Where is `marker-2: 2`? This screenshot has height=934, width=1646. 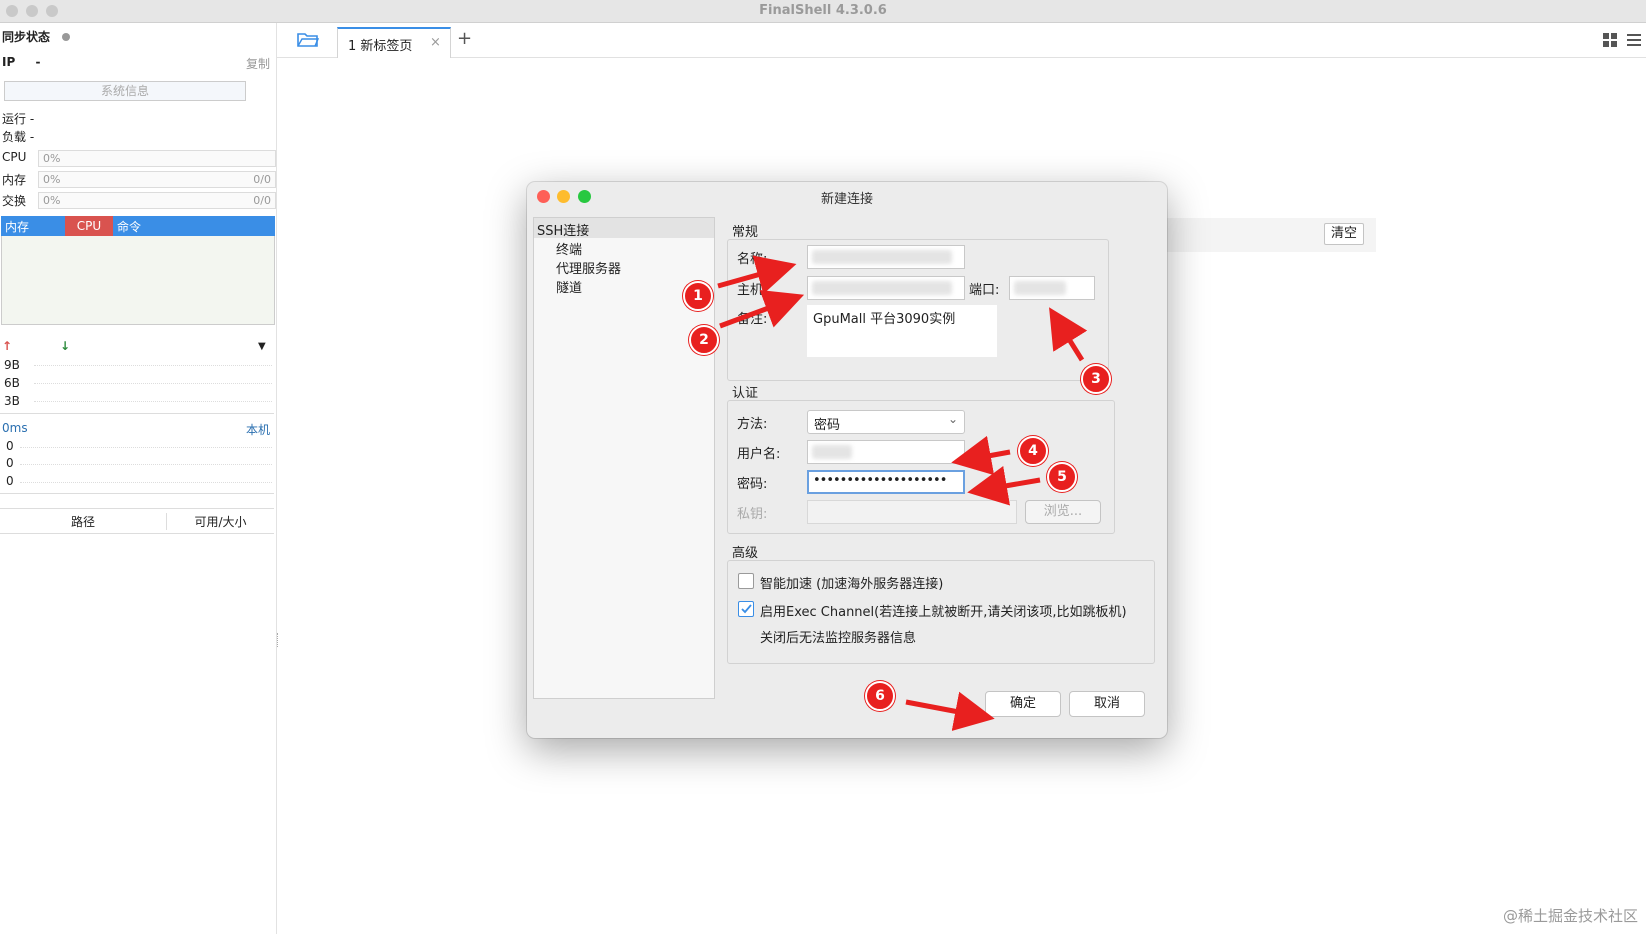
marker-2: 2 is located at coordinates (704, 340).